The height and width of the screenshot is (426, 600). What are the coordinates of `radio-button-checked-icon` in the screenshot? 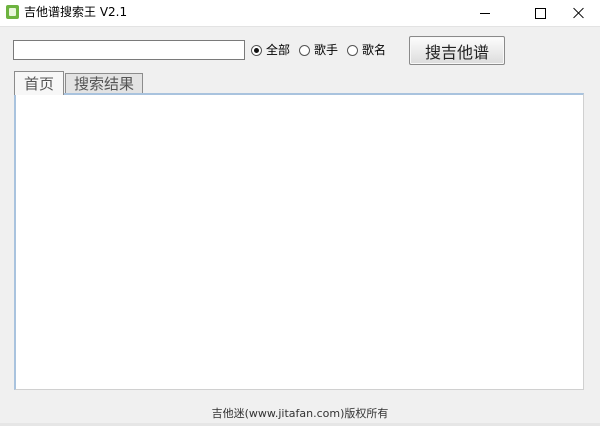 It's located at (256, 50).